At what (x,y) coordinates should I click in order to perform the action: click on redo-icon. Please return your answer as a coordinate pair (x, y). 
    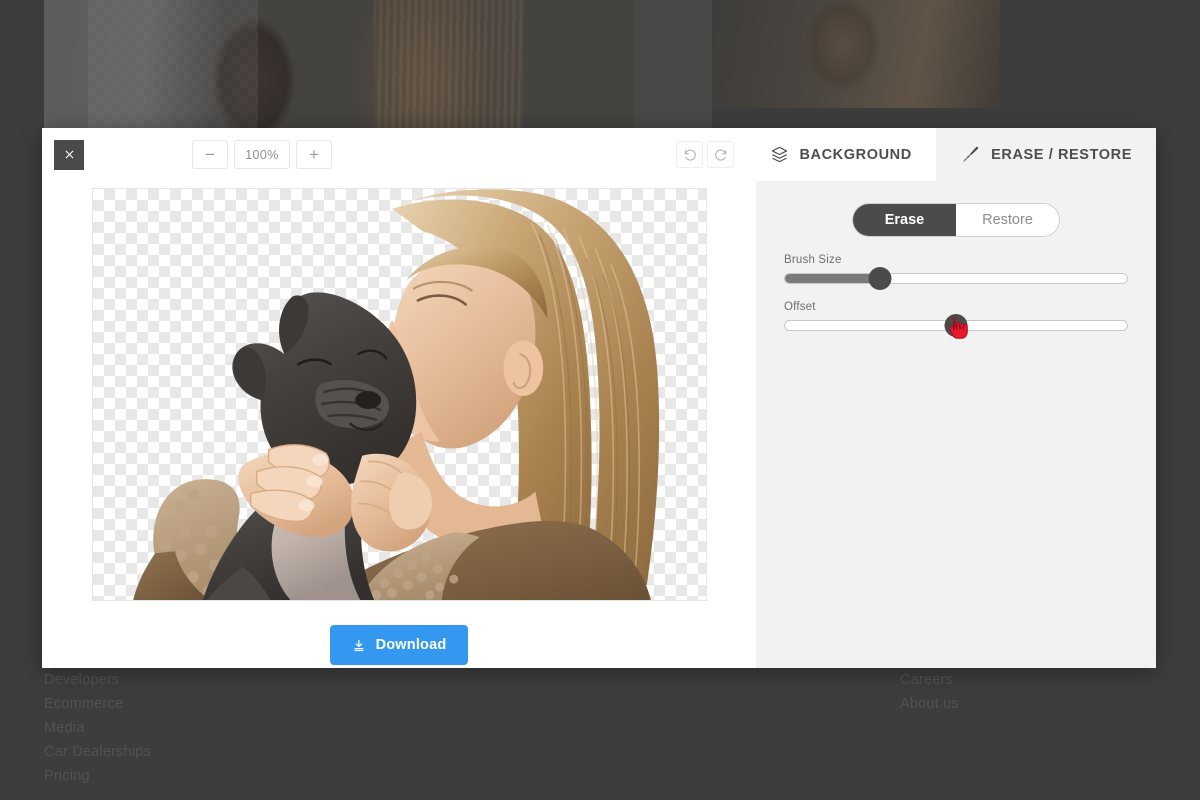
    Looking at the image, I should click on (720, 155).